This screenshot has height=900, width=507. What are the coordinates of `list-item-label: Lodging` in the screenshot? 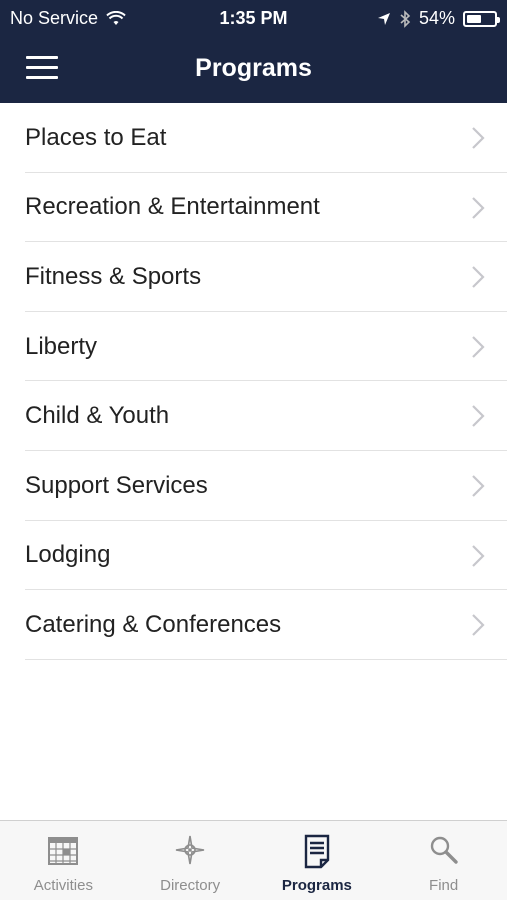 It's located at (68, 555).